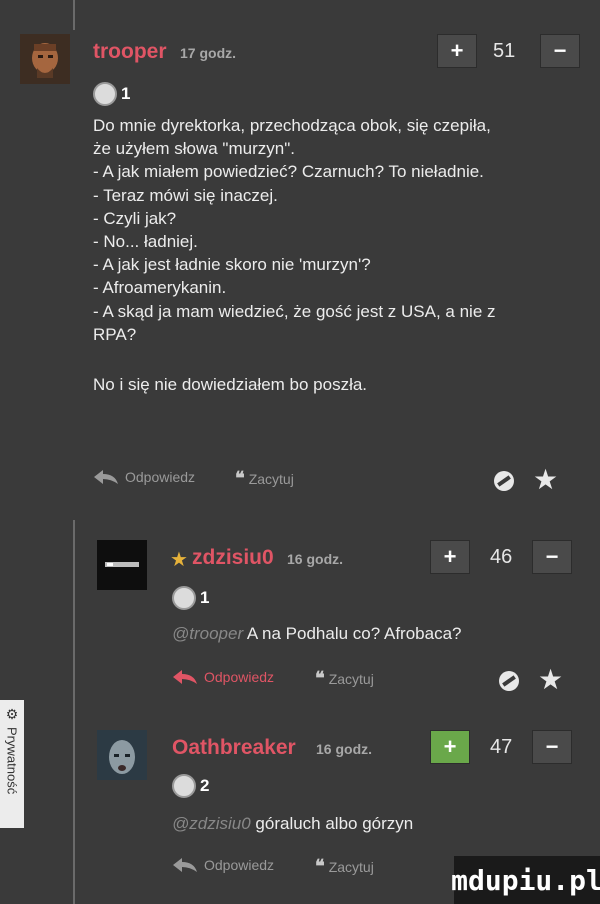 This screenshot has height=904, width=600. Describe the element at coordinates (233, 558) in the screenshot. I see `username: zdzisiu0` at that location.